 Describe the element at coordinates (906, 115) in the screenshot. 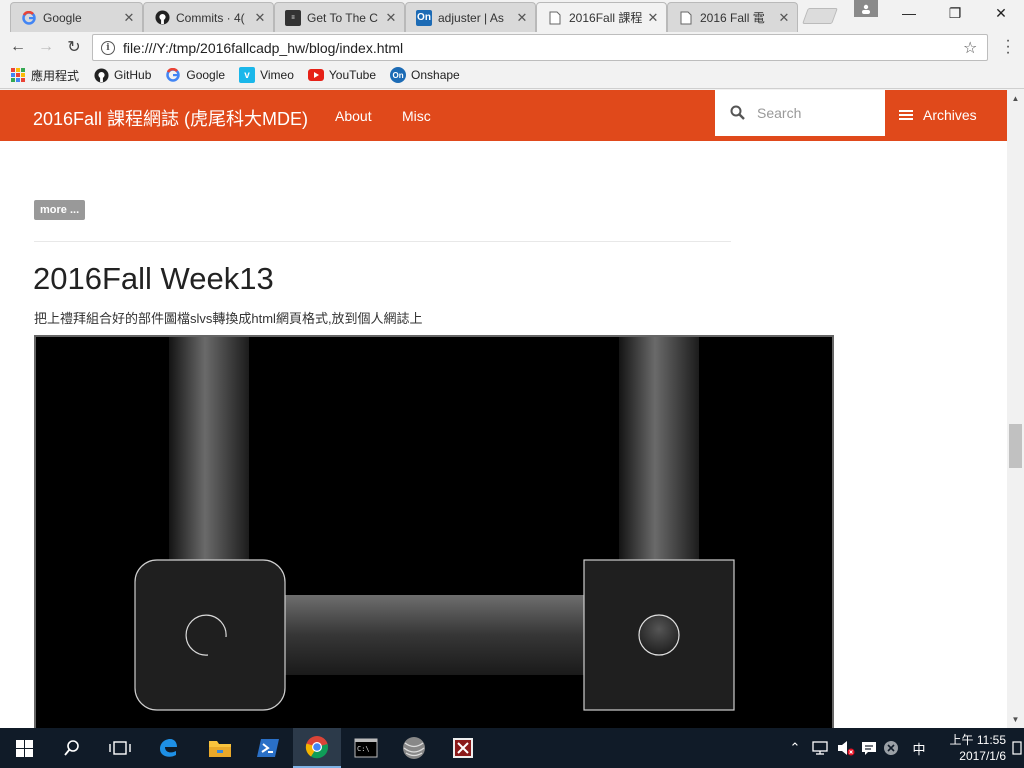

I see `list-icon` at that location.